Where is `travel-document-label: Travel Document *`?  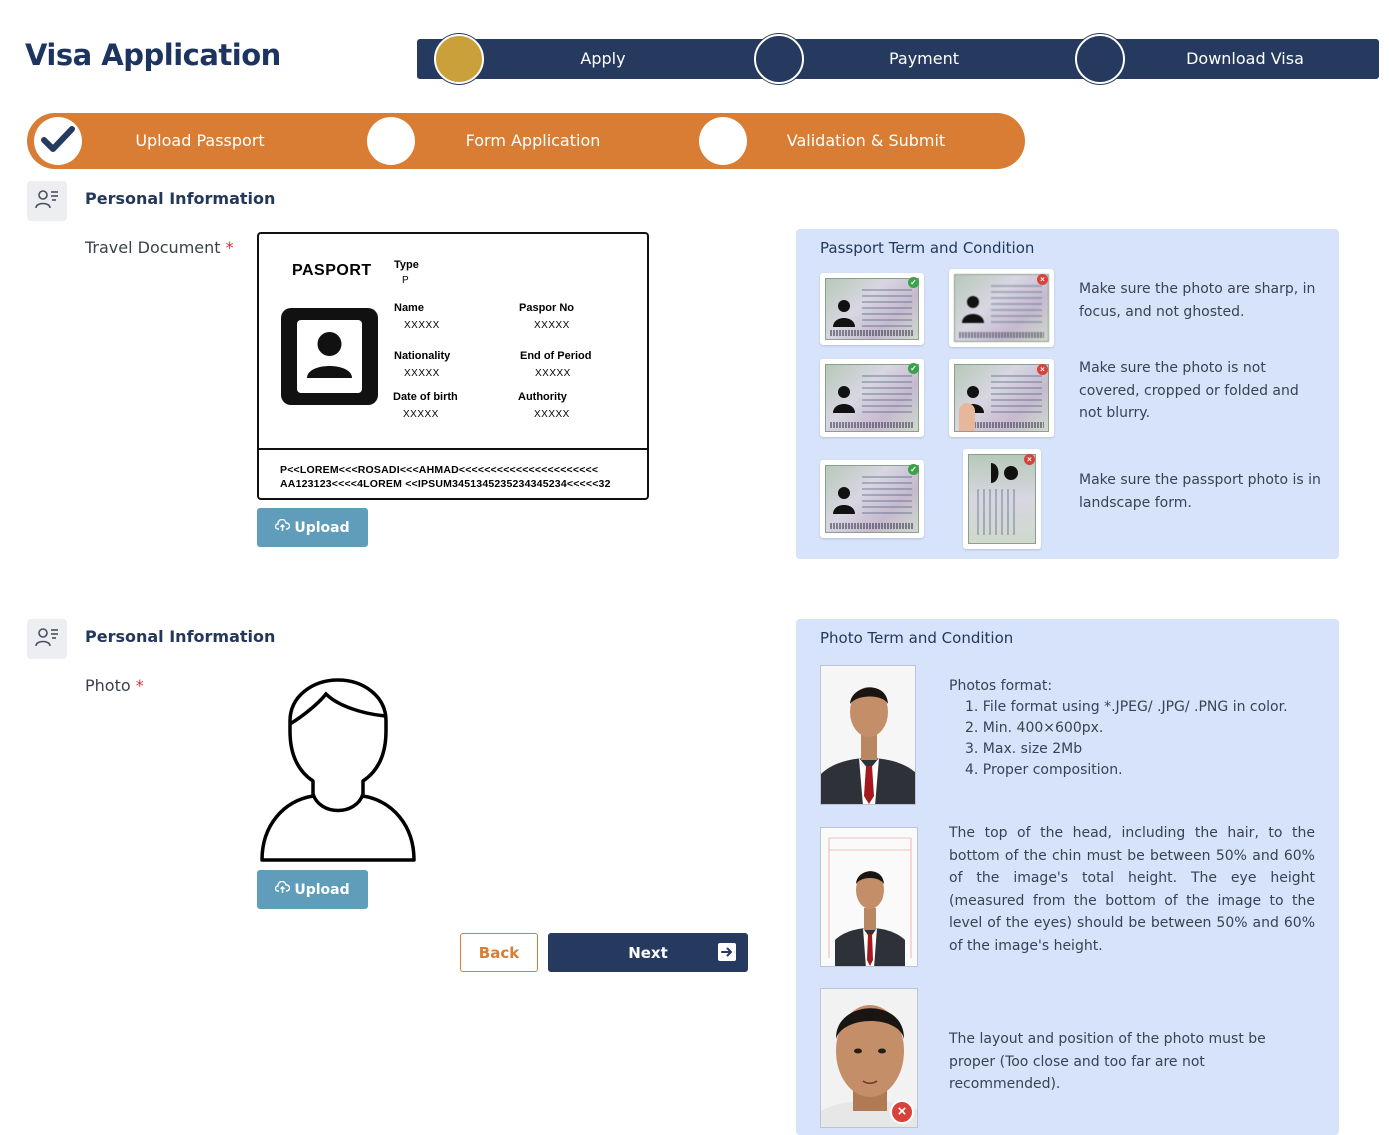
travel-document-label: Travel Document * is located at coordinates (159, 247).